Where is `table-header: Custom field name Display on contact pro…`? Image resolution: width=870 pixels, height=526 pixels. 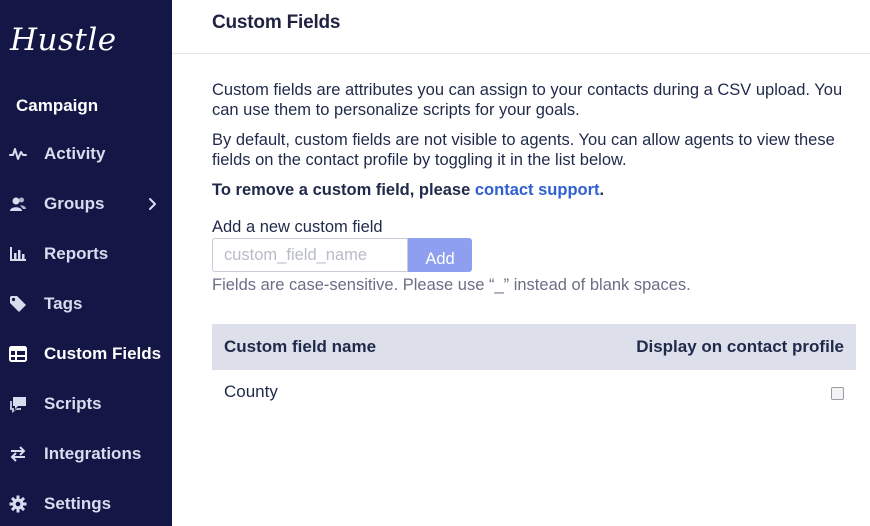 table-header: Custom field name Display on contact pro… is located at coordinates (534, 347).